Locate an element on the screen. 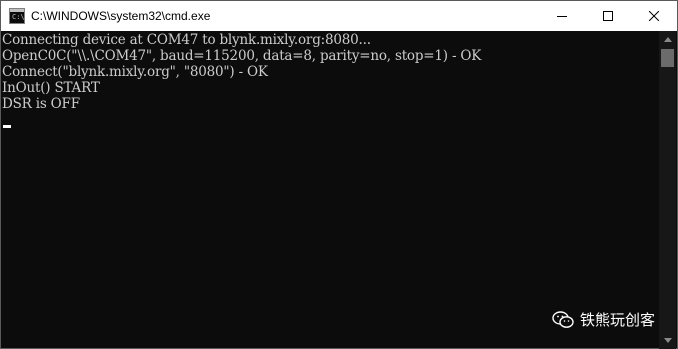 The height and width of the screenshot is (349, 678). watermark-text: 铁熊玩创客 is located at coordinates (617, 320).